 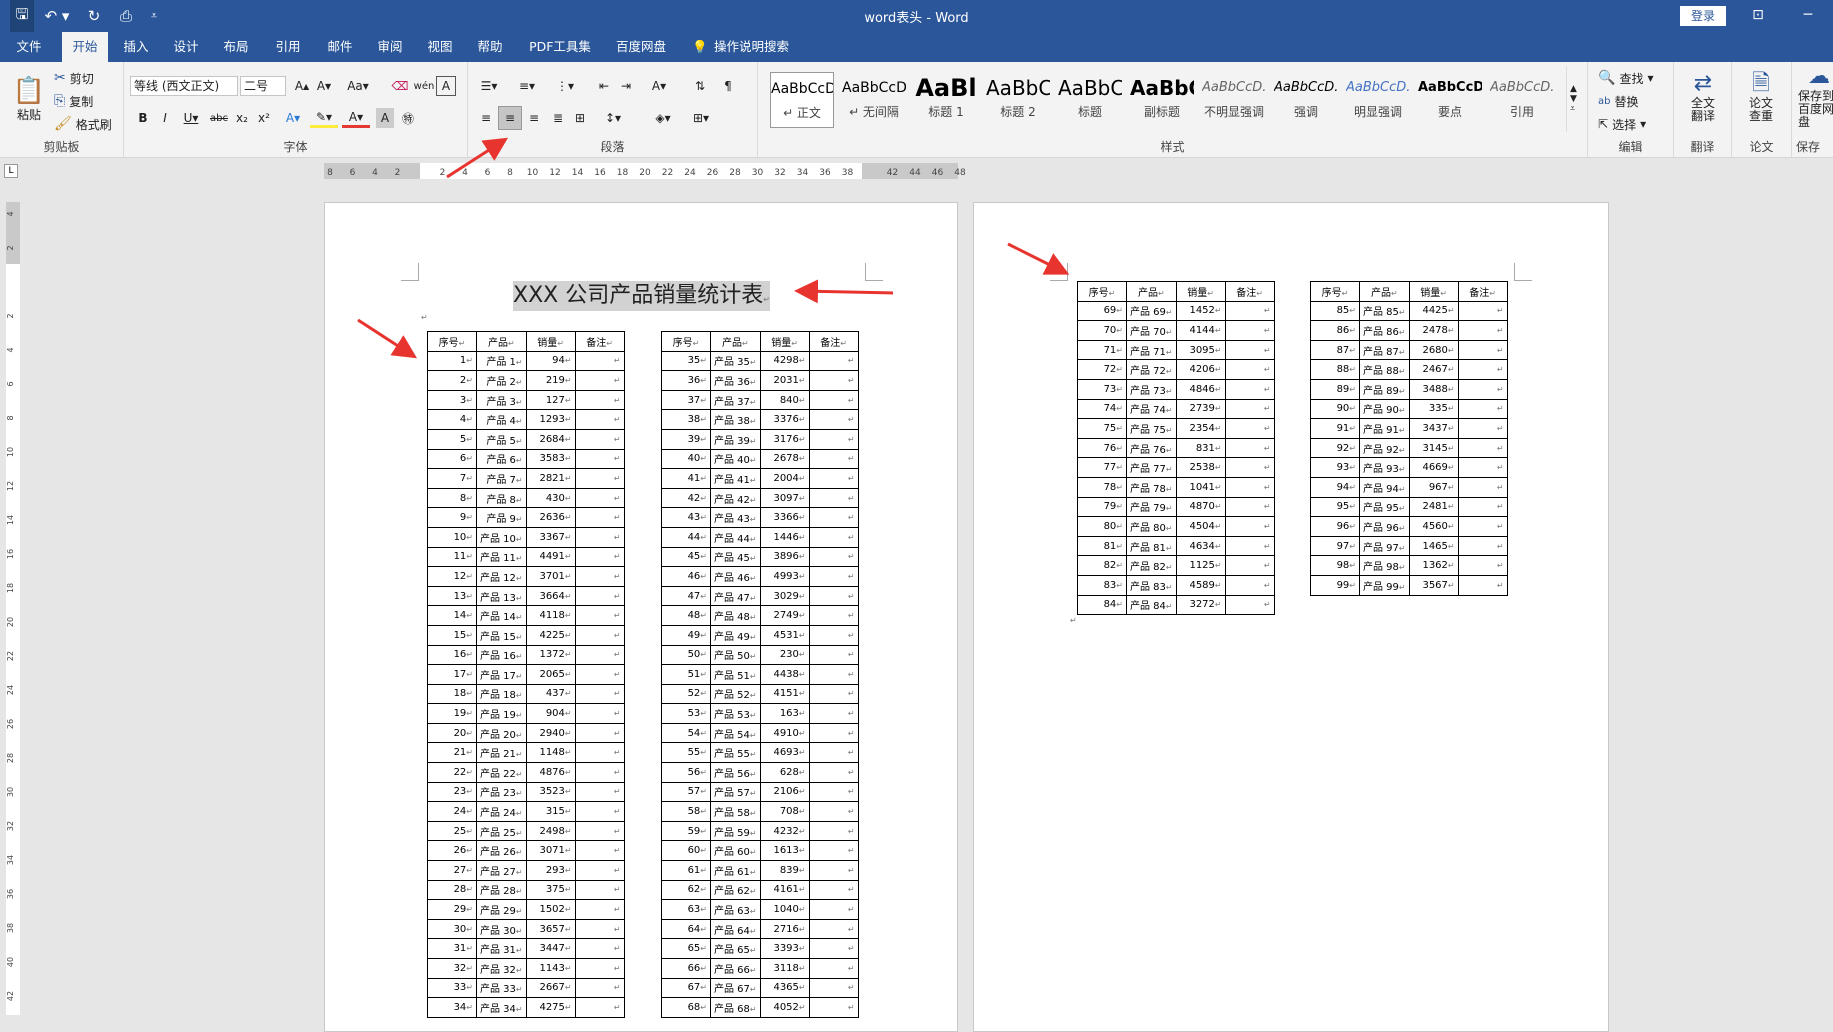 I want to click on index-cell: 59↵, so click(x=686, y=831).